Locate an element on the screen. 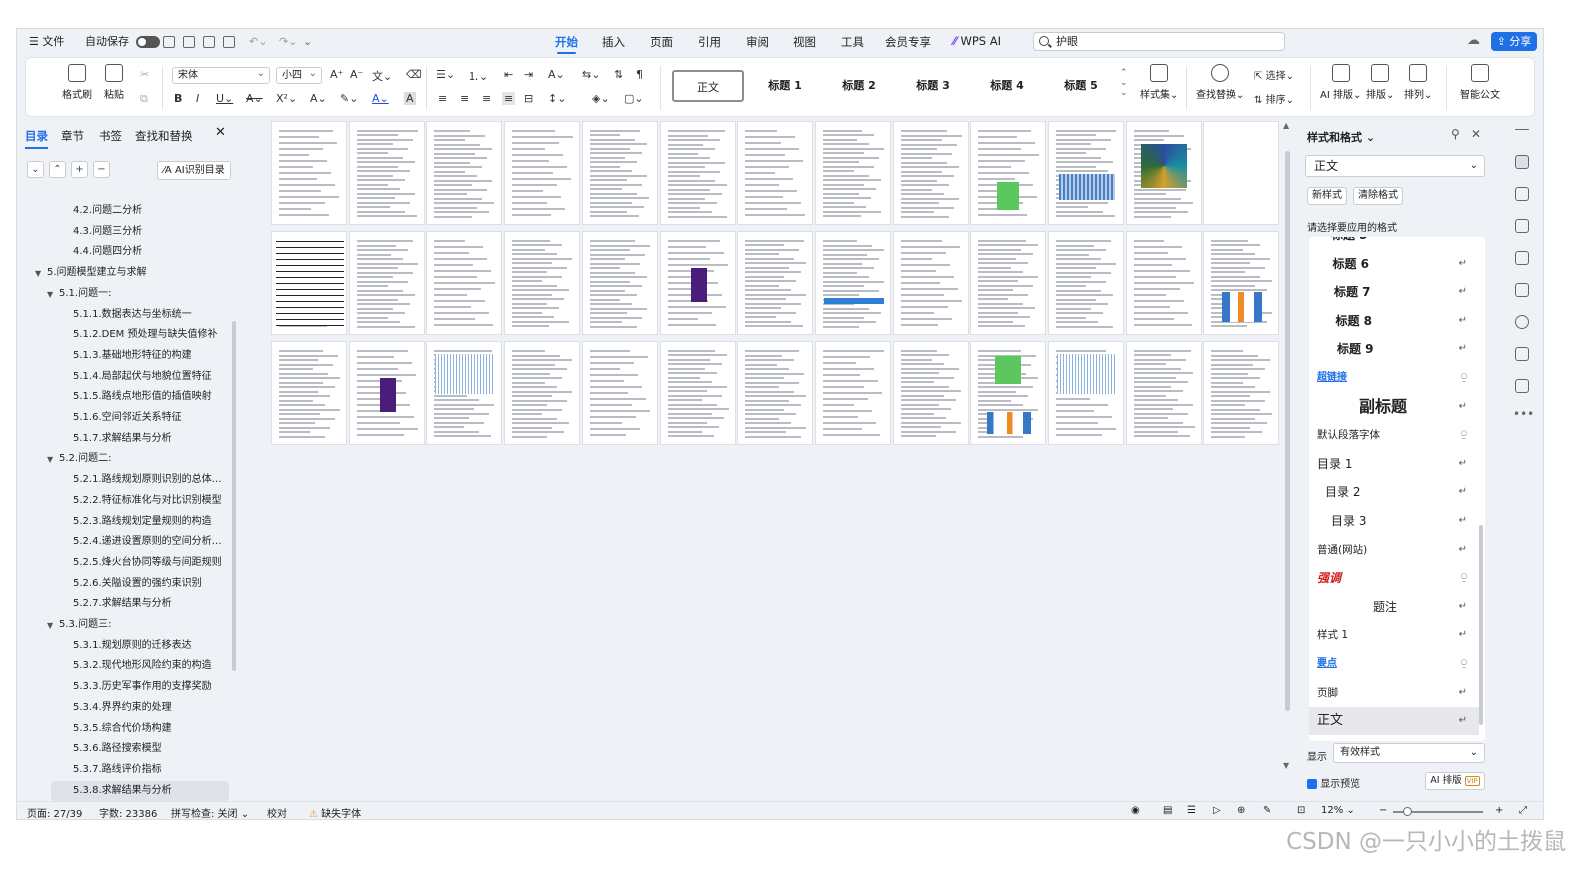 The height and width of the screenshot is (872, 1584). clear-format-button: 清除格式 is located at coordinates (1378, 196).